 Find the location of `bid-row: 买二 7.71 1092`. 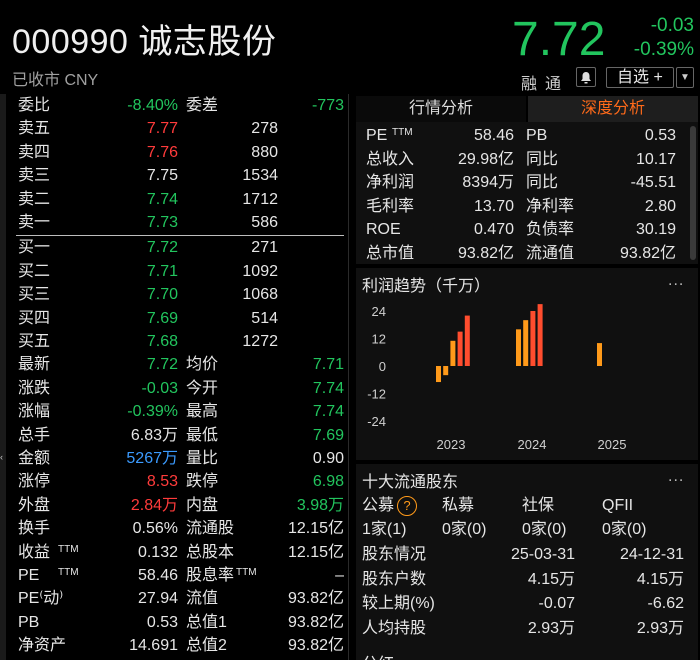

bid-row: 买二 7.71 1092 is located at coordinates (181, 271).